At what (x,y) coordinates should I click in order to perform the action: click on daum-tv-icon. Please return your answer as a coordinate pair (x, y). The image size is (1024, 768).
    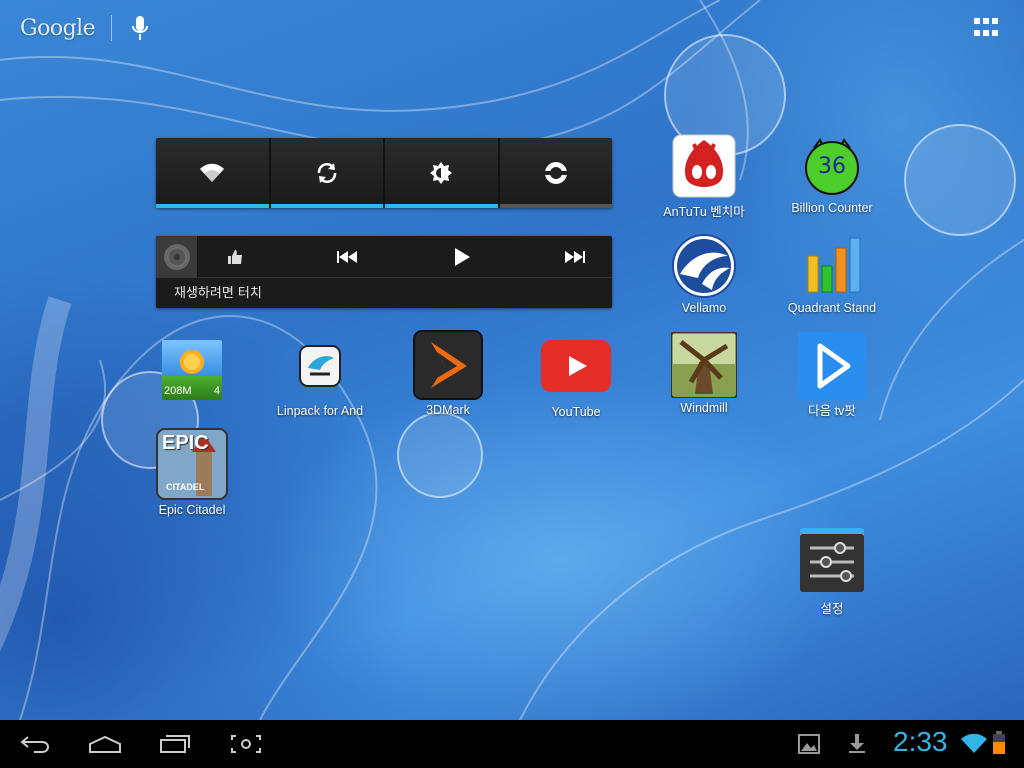
    Looking at the image, I should click on (832, 366).